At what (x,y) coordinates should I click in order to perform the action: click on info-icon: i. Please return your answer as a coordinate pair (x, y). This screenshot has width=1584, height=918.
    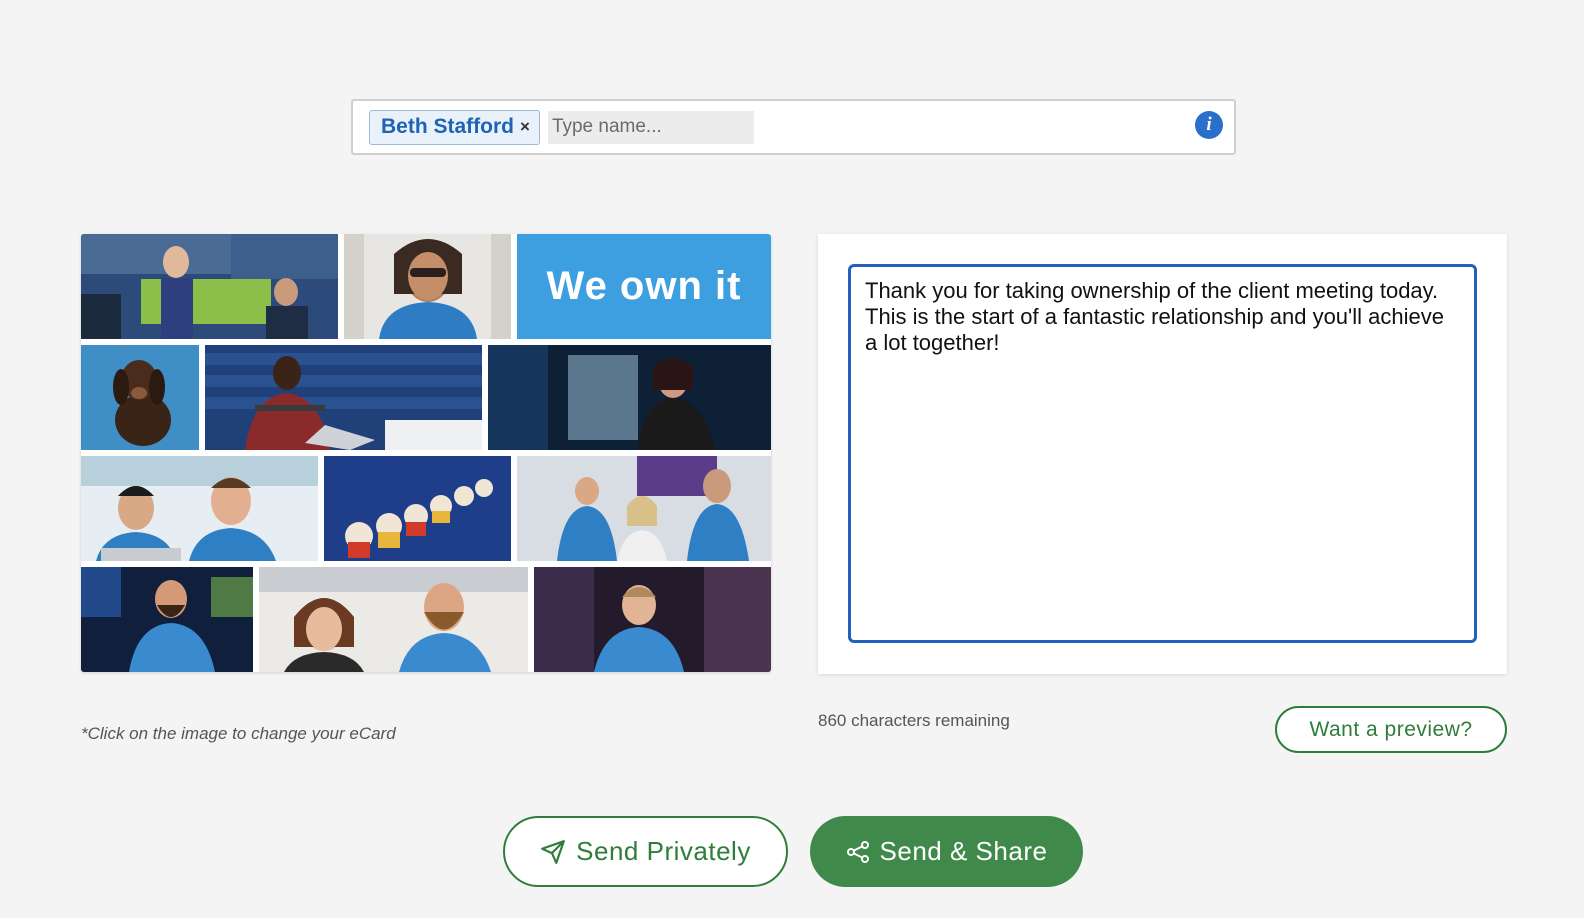
    Looking at the image, I should click on (1209, 125).